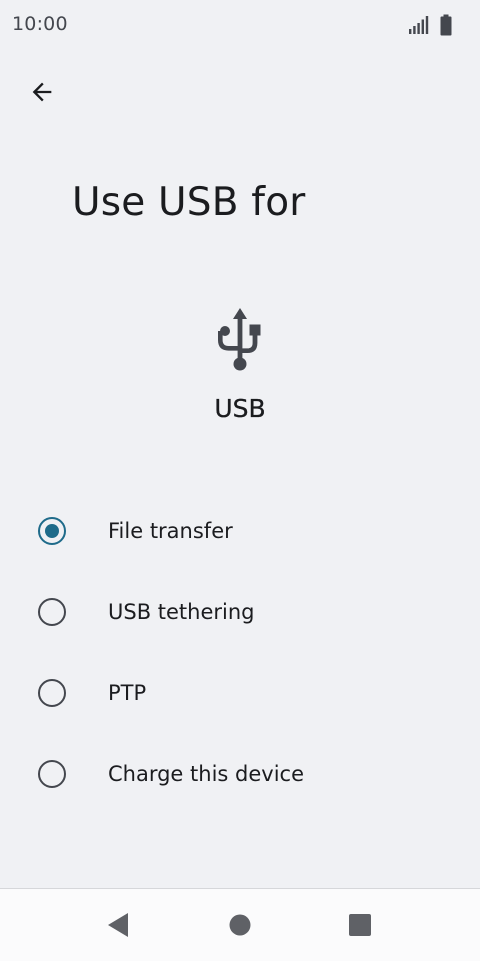  Describe the element at coordinates (40, 24) in the screenshot. I see `status-time: 10:00` at that location.